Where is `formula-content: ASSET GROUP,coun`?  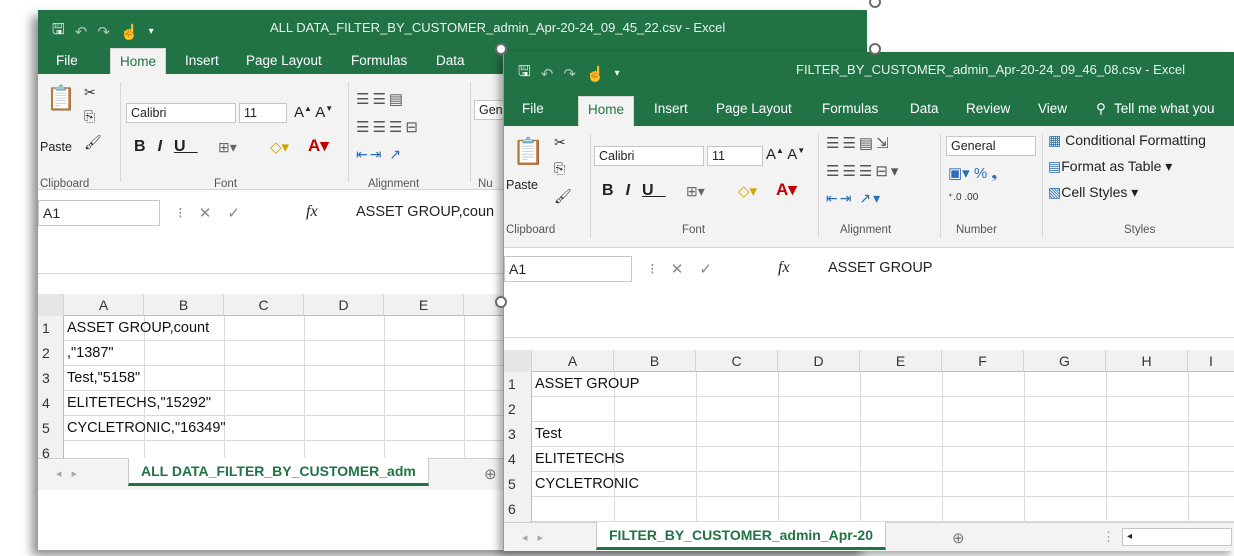
formula-content: ASSET GROUP,coun is located at coordinates (425, 212).